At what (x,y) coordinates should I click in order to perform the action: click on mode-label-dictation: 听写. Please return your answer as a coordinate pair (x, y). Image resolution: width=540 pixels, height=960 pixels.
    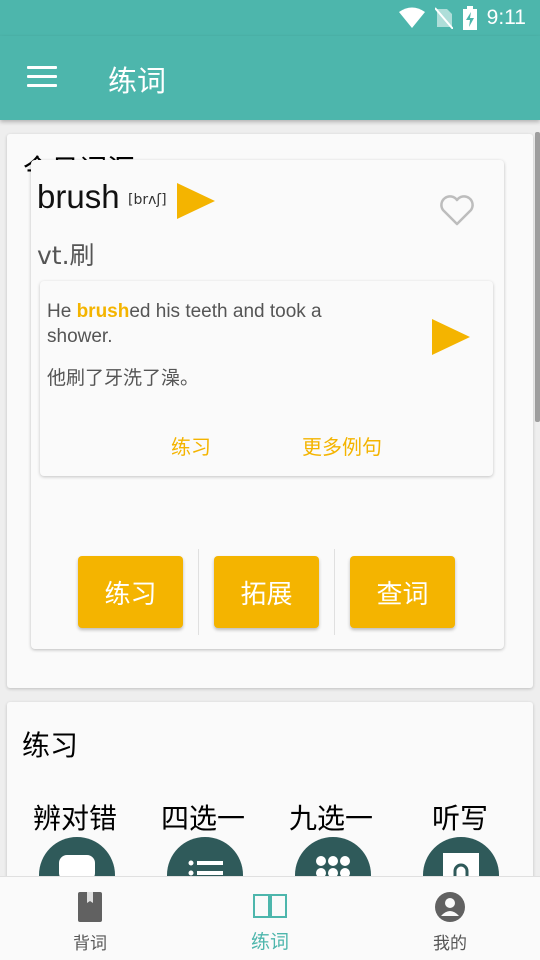
    Looking at the image, I should click on (460, 817).